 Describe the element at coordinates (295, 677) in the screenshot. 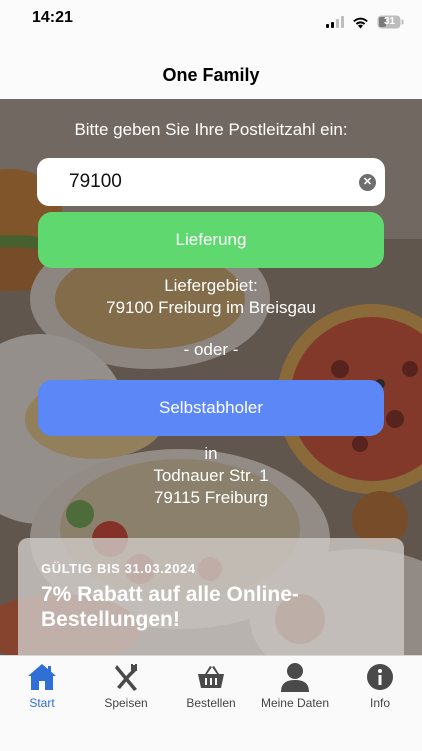

I see `person-icon` at that location.